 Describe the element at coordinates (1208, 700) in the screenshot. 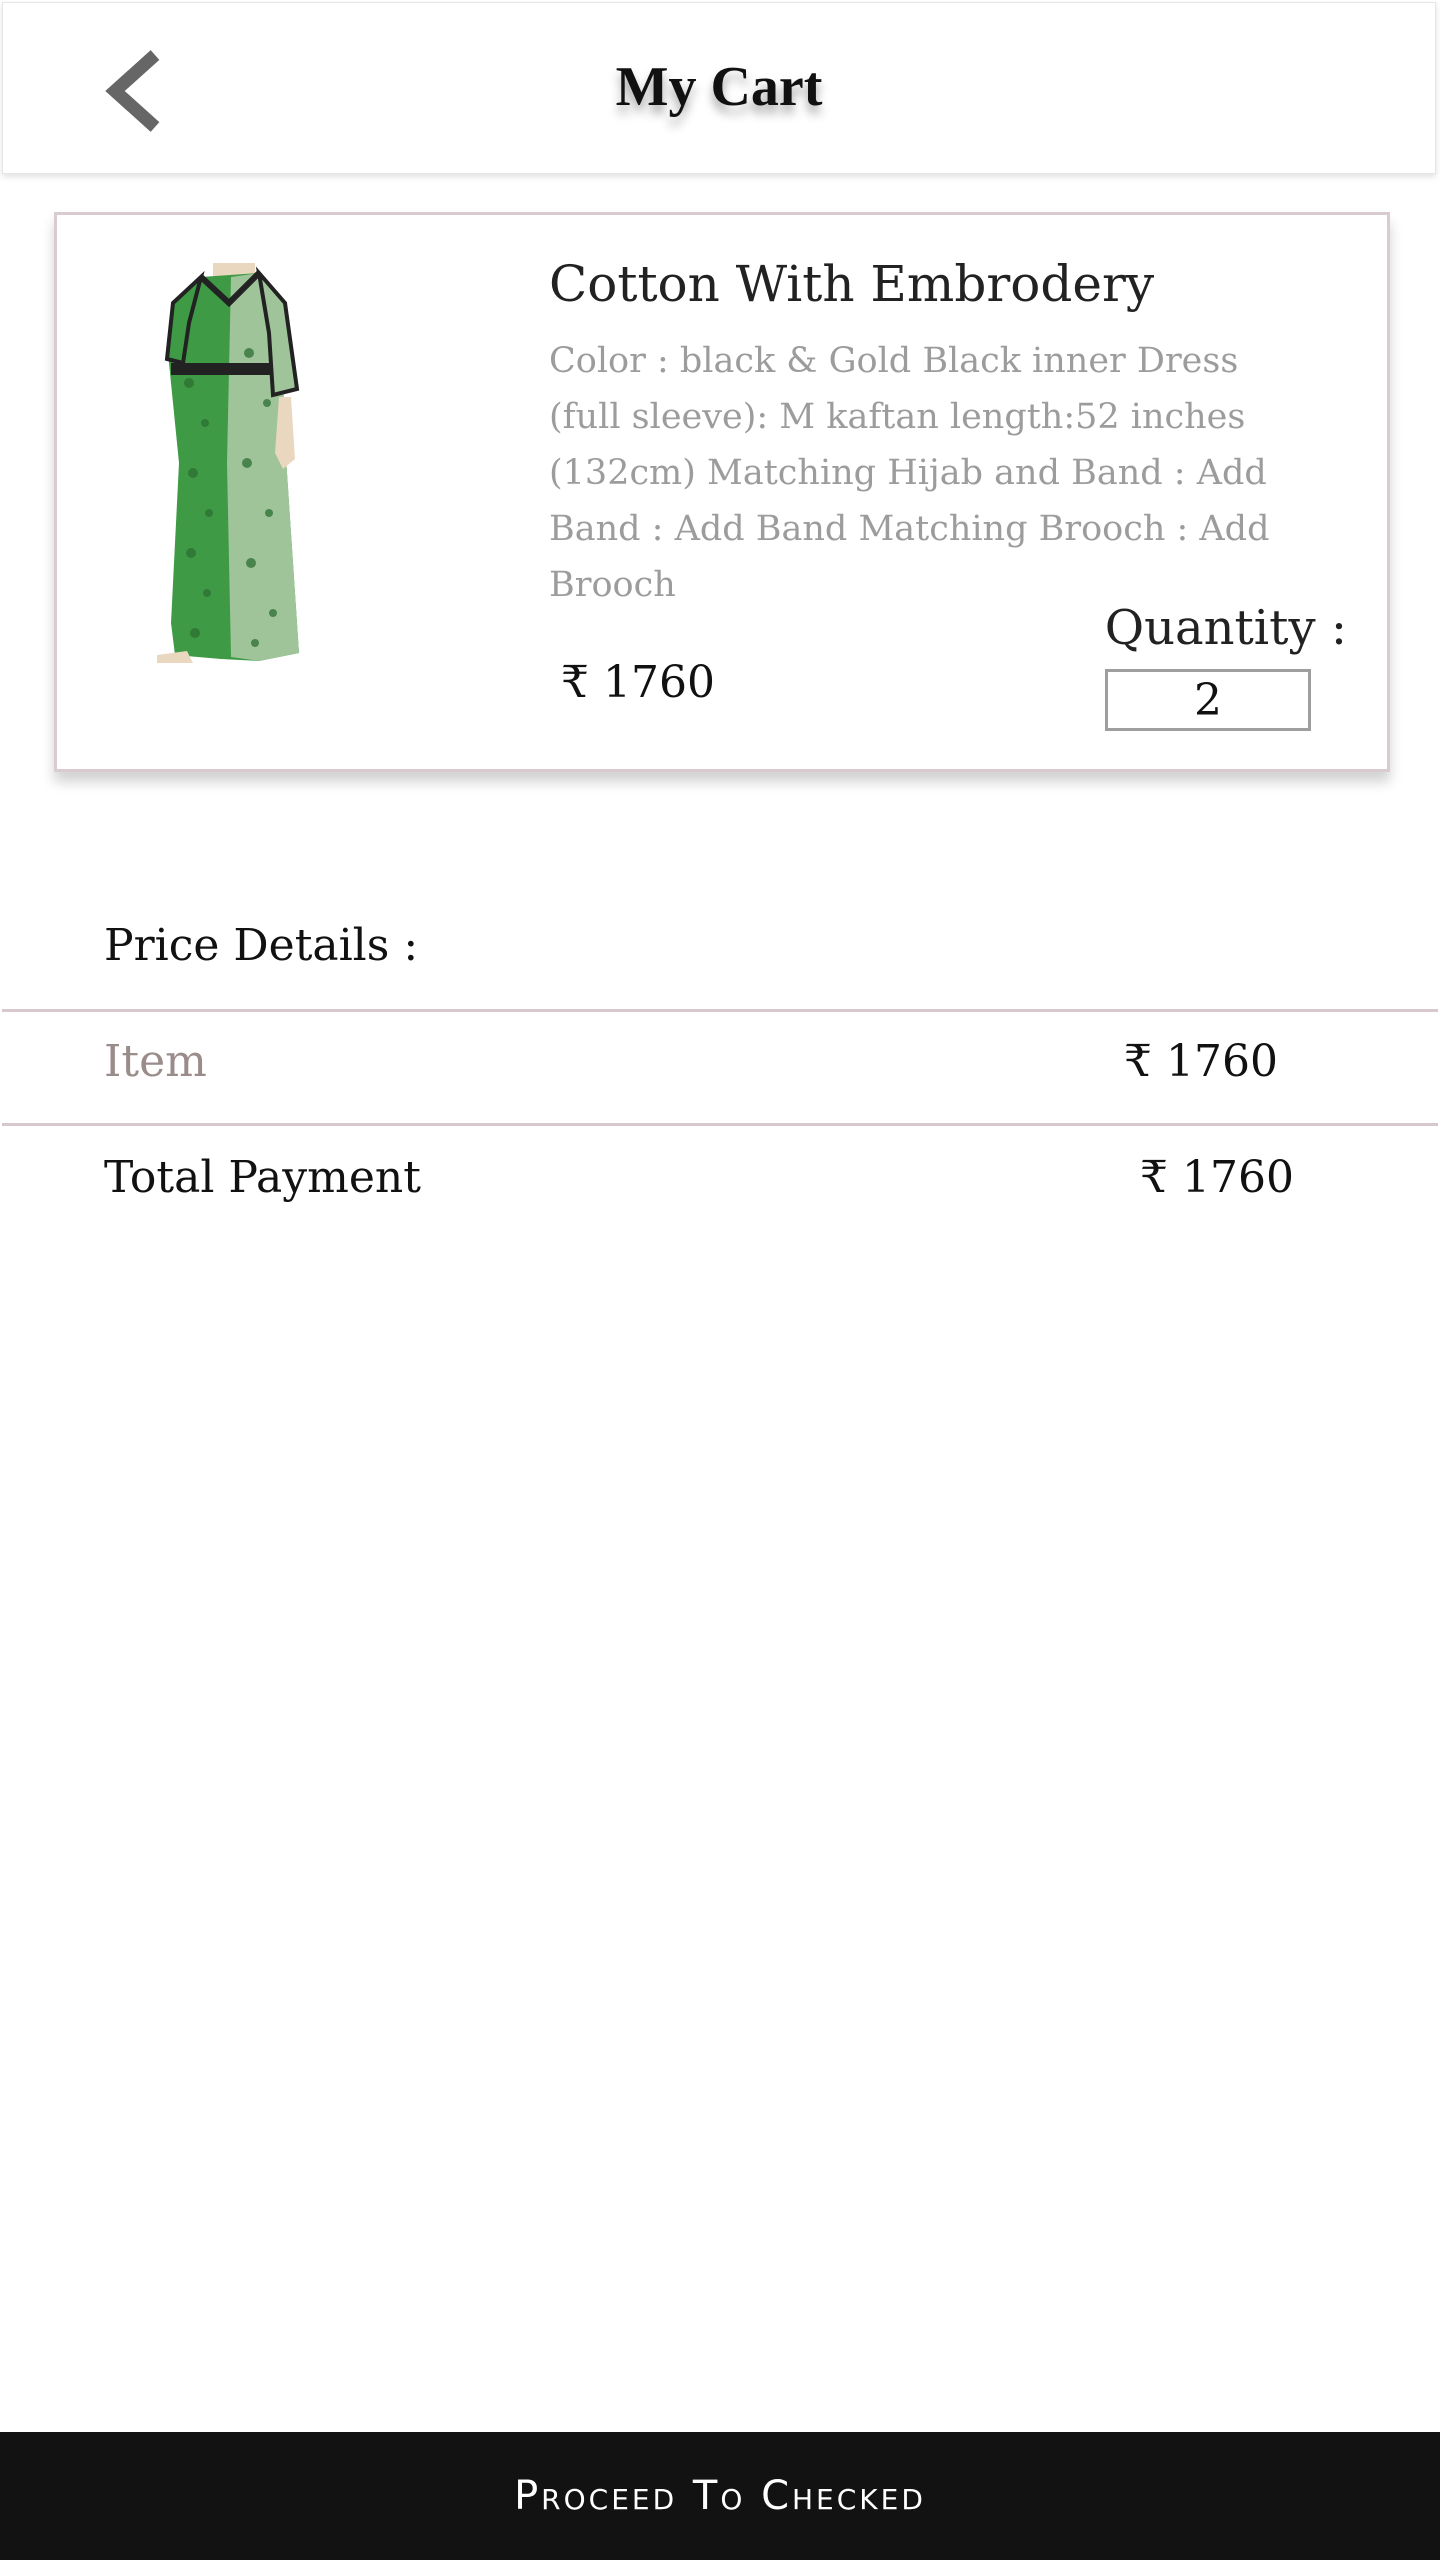

I see `quantity-input` at that location.